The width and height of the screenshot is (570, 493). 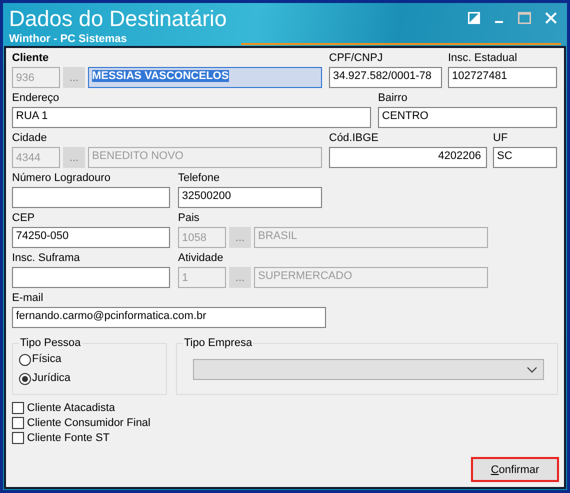 I want to click on name-field: MESSIAS VASCONCELOS, so click(x=205, y=77).